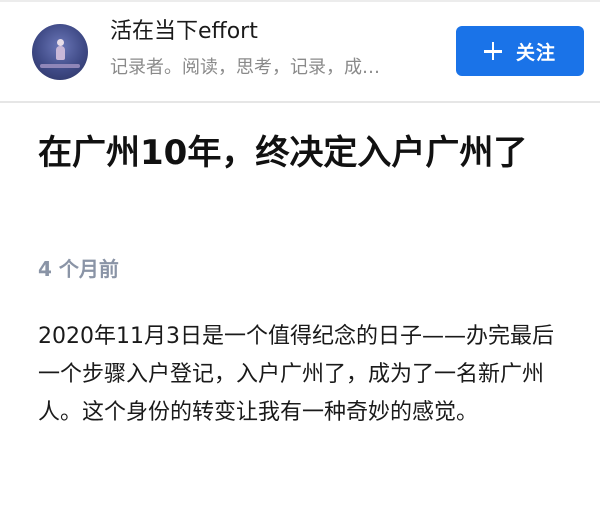 This screenshot has height=507, width=600. What do you see at coordinates (60, 42) in the screenshot?
I see `avatar-figure-head` at bounding box center [60, 42].